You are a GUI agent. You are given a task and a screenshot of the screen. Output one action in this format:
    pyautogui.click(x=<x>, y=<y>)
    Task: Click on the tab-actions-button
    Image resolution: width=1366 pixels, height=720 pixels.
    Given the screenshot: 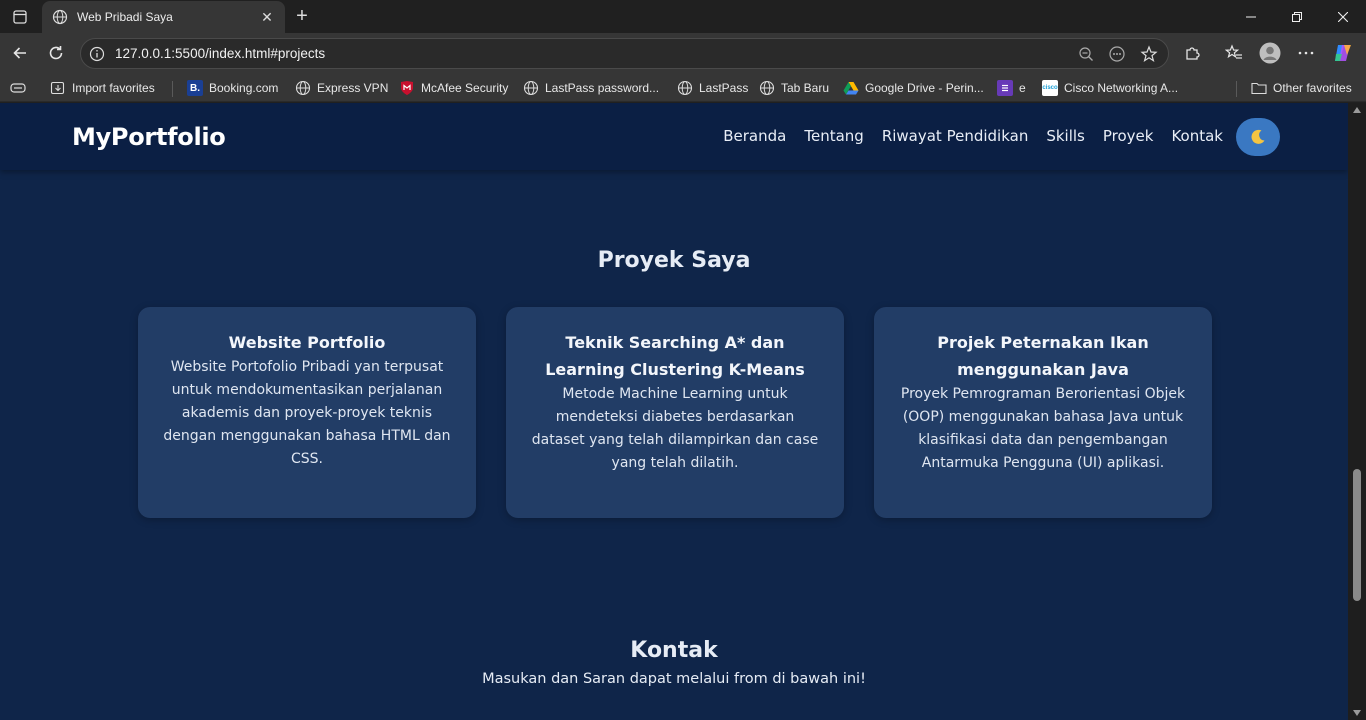 What is the action you would take?
    pyautogui.click(x=20, y=17)
    